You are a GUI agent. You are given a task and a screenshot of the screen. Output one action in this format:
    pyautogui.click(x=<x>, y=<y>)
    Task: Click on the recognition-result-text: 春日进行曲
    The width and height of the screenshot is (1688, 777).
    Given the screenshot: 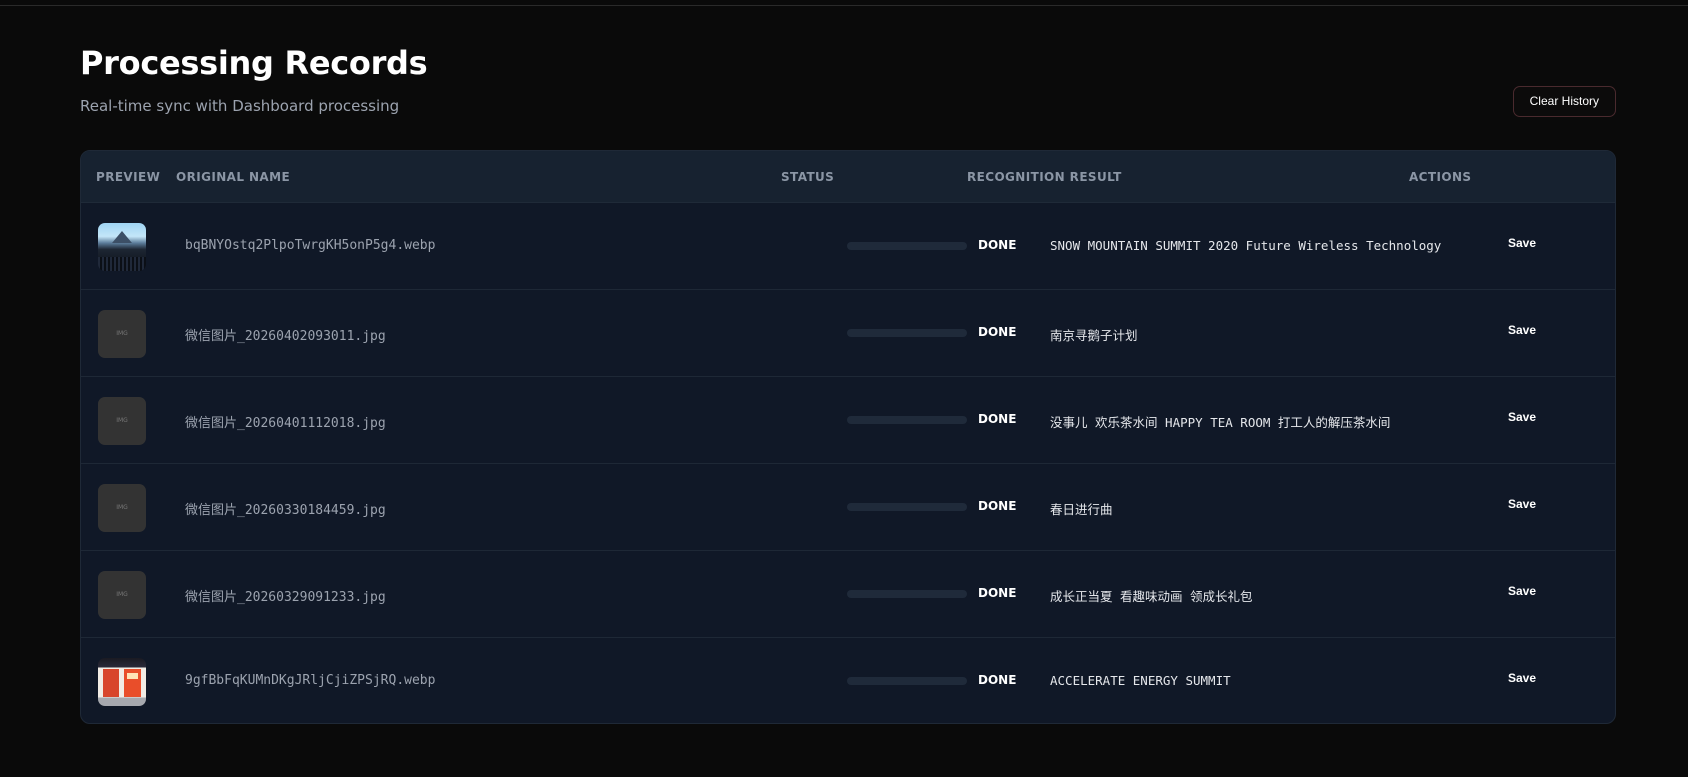 What is the action you would take?
    pyautogui.click(x=1081, y=509)
    